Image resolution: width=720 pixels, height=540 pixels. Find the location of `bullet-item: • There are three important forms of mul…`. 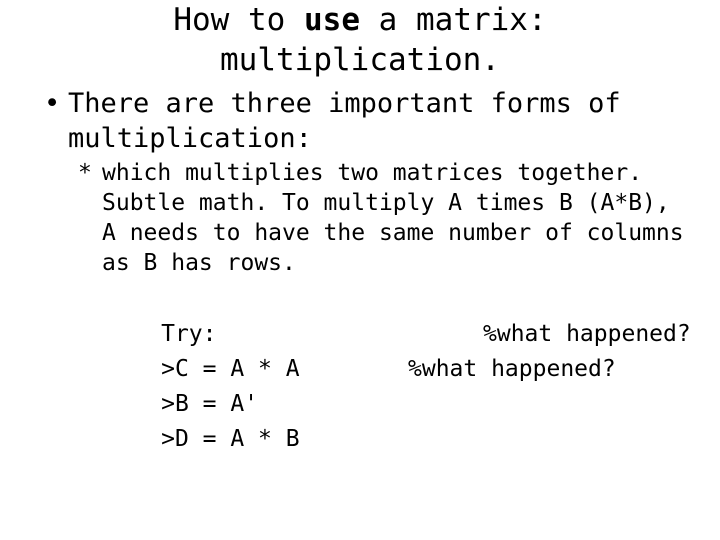

bullet-item: • There are three important forms of mul… is located at coordinates (382, 121).